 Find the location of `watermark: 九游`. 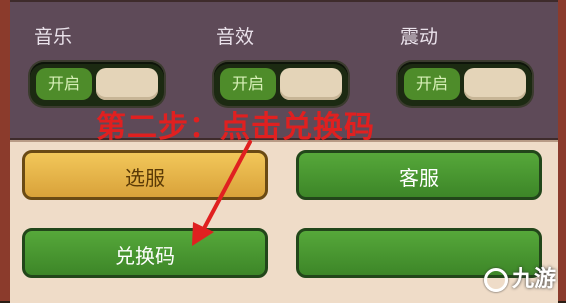

watermark: 九游 is located at coordinates (519, 277).